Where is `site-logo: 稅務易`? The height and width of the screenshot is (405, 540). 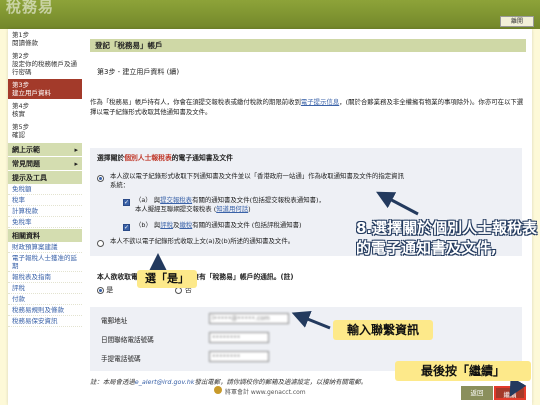 site-logo: 稅務易 is located at coordinates (30, 8).